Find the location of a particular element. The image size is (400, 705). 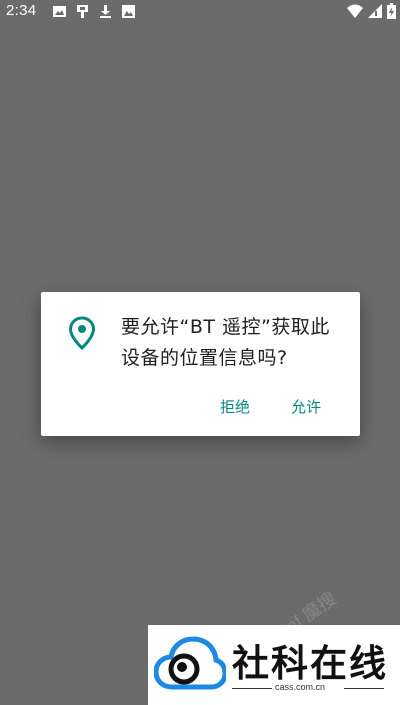

divider-left is located at coordinates (252, 688).